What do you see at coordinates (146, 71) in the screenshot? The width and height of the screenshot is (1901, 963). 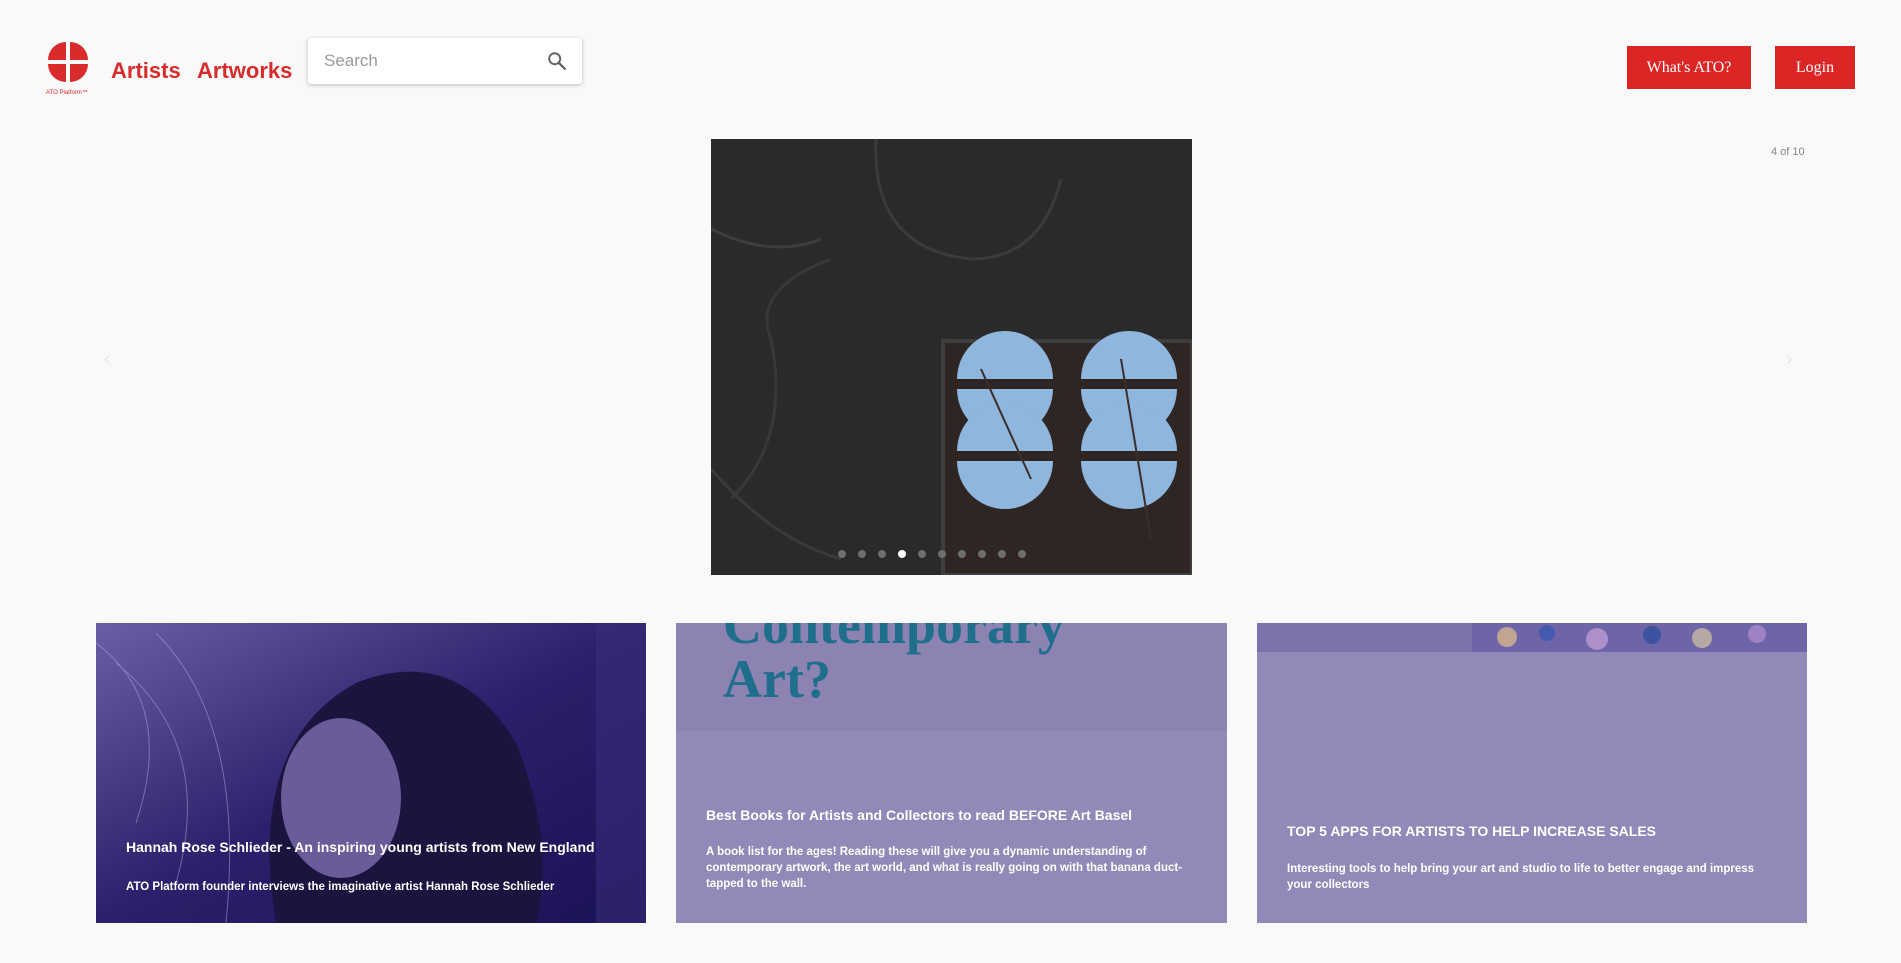 I see `nav-artists-link: Artists` at bounding box center [146, 71].